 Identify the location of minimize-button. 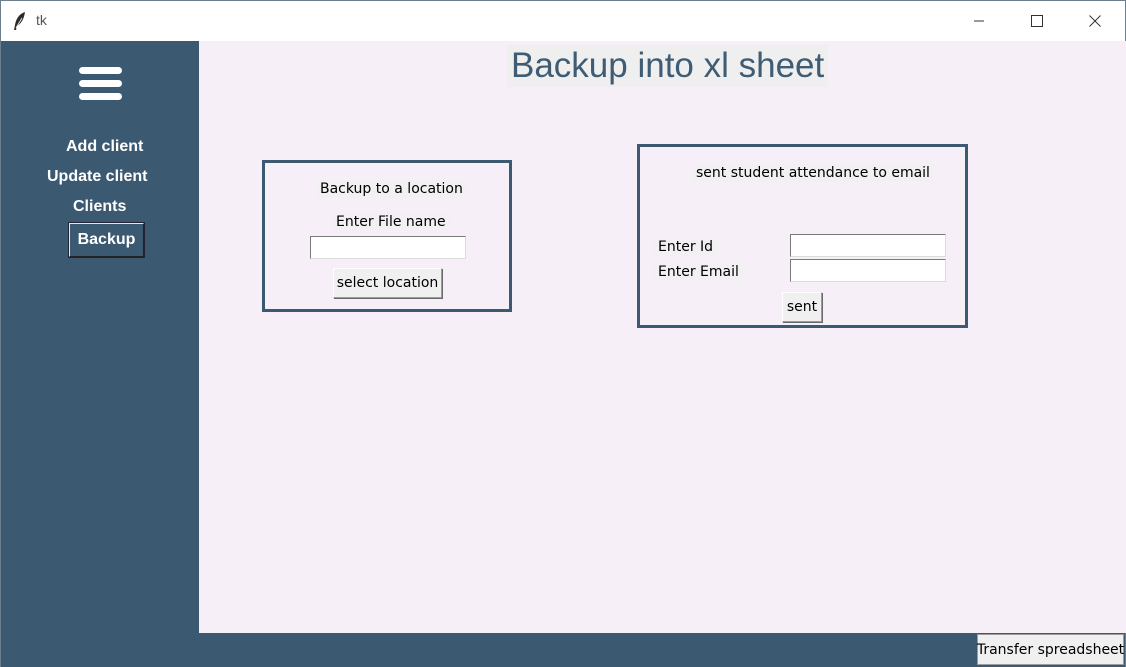
(979, 21).